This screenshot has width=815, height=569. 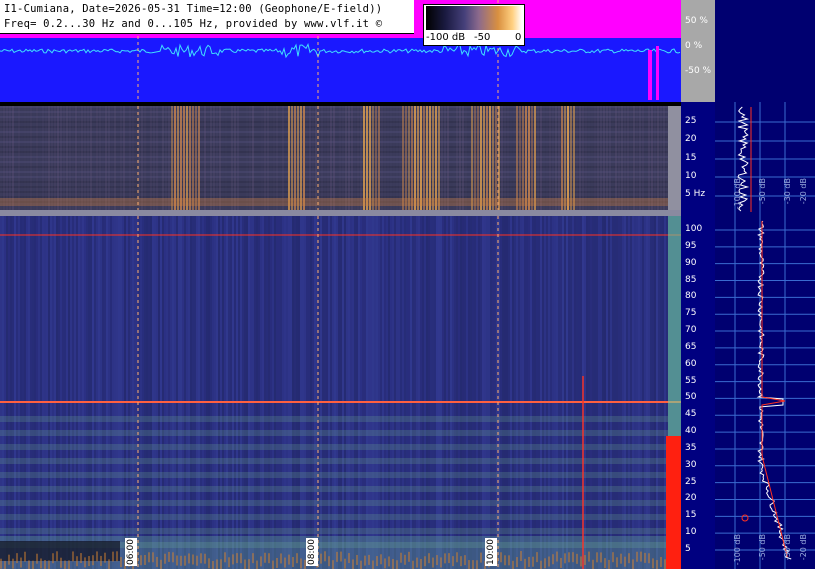 I want to click on high-freq-tick: 5, so click(x=688, y=549).